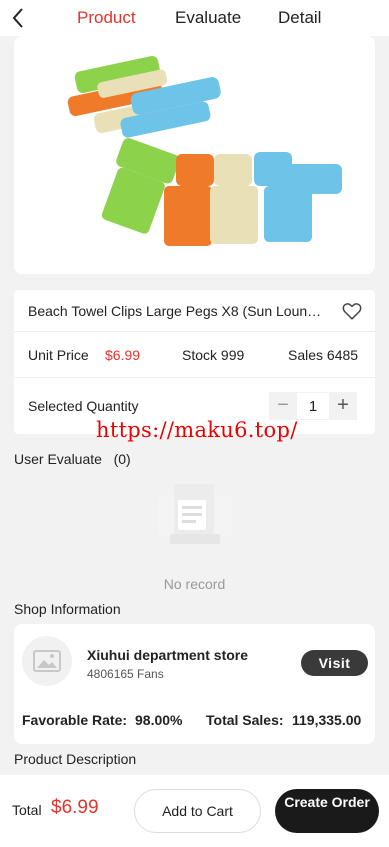  I want to click on price-row: Unit Price $6.99 Stock 999 Sales 6485, so click(194, 355).